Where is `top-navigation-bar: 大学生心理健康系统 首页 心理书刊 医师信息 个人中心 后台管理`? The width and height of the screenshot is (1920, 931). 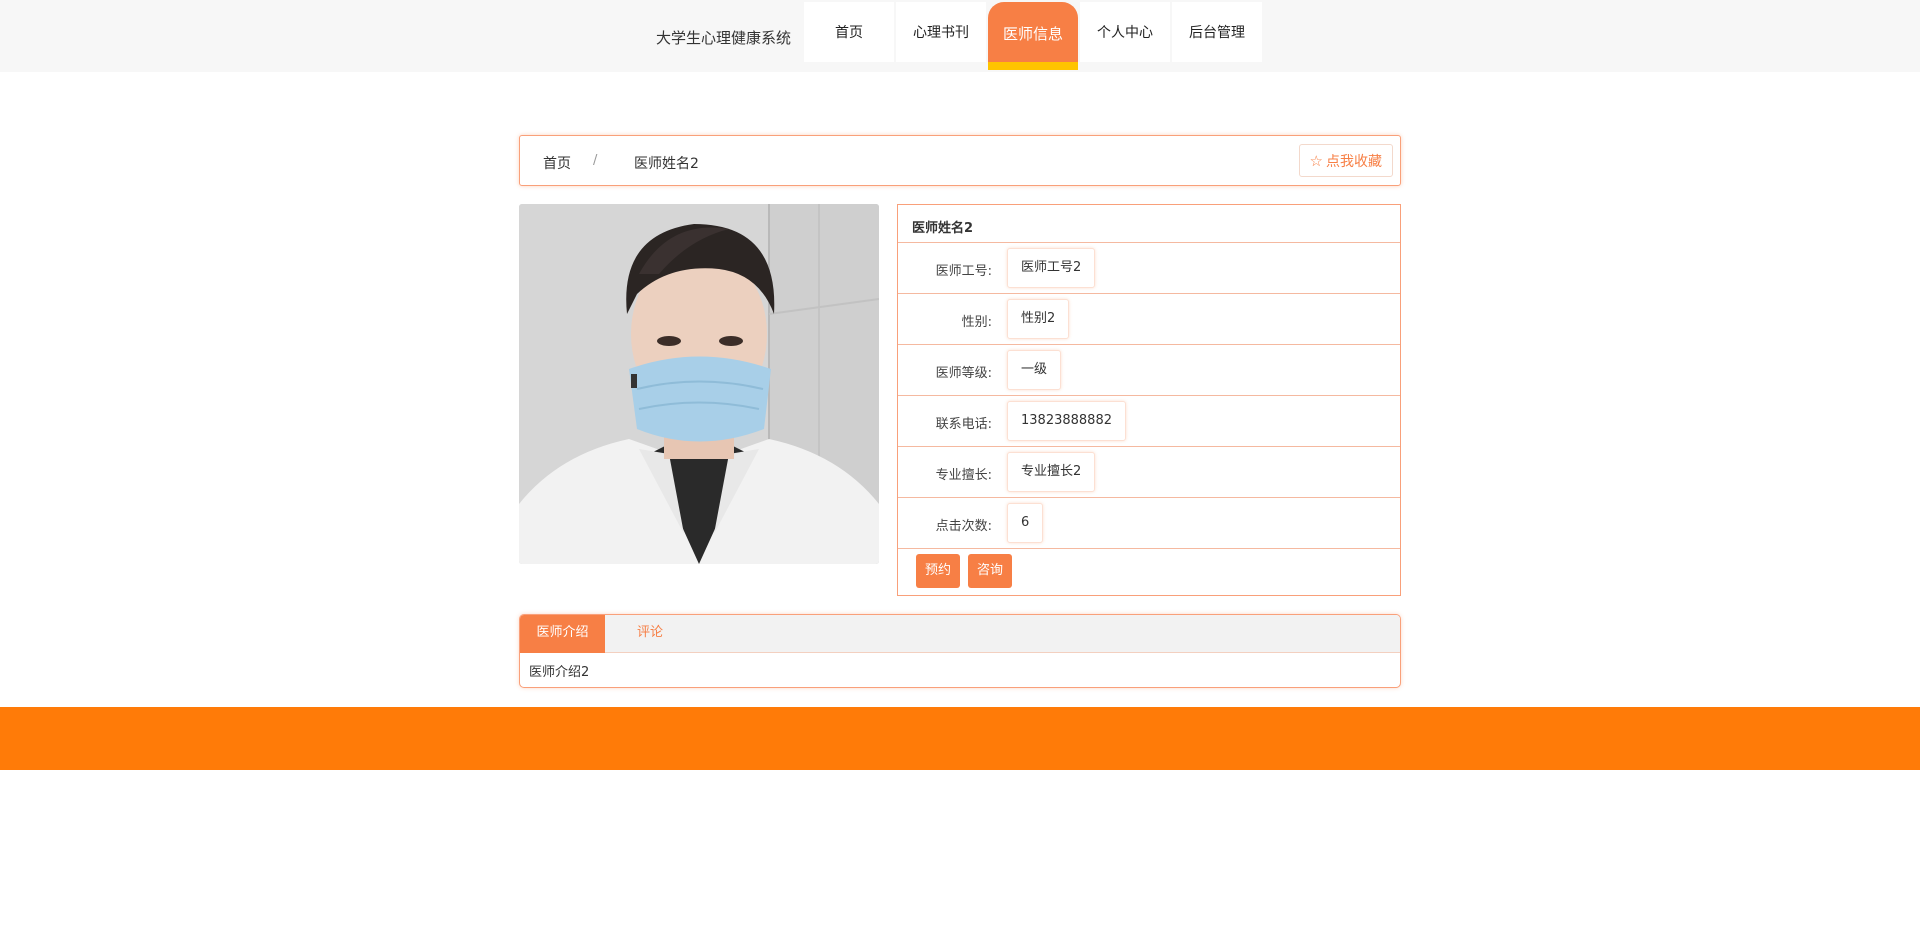
top-navigation-bar: 大学生心理健康系统 首页 心理书刊 医师信息 个人中心 后台管理 is located at coordinates (960, 36).